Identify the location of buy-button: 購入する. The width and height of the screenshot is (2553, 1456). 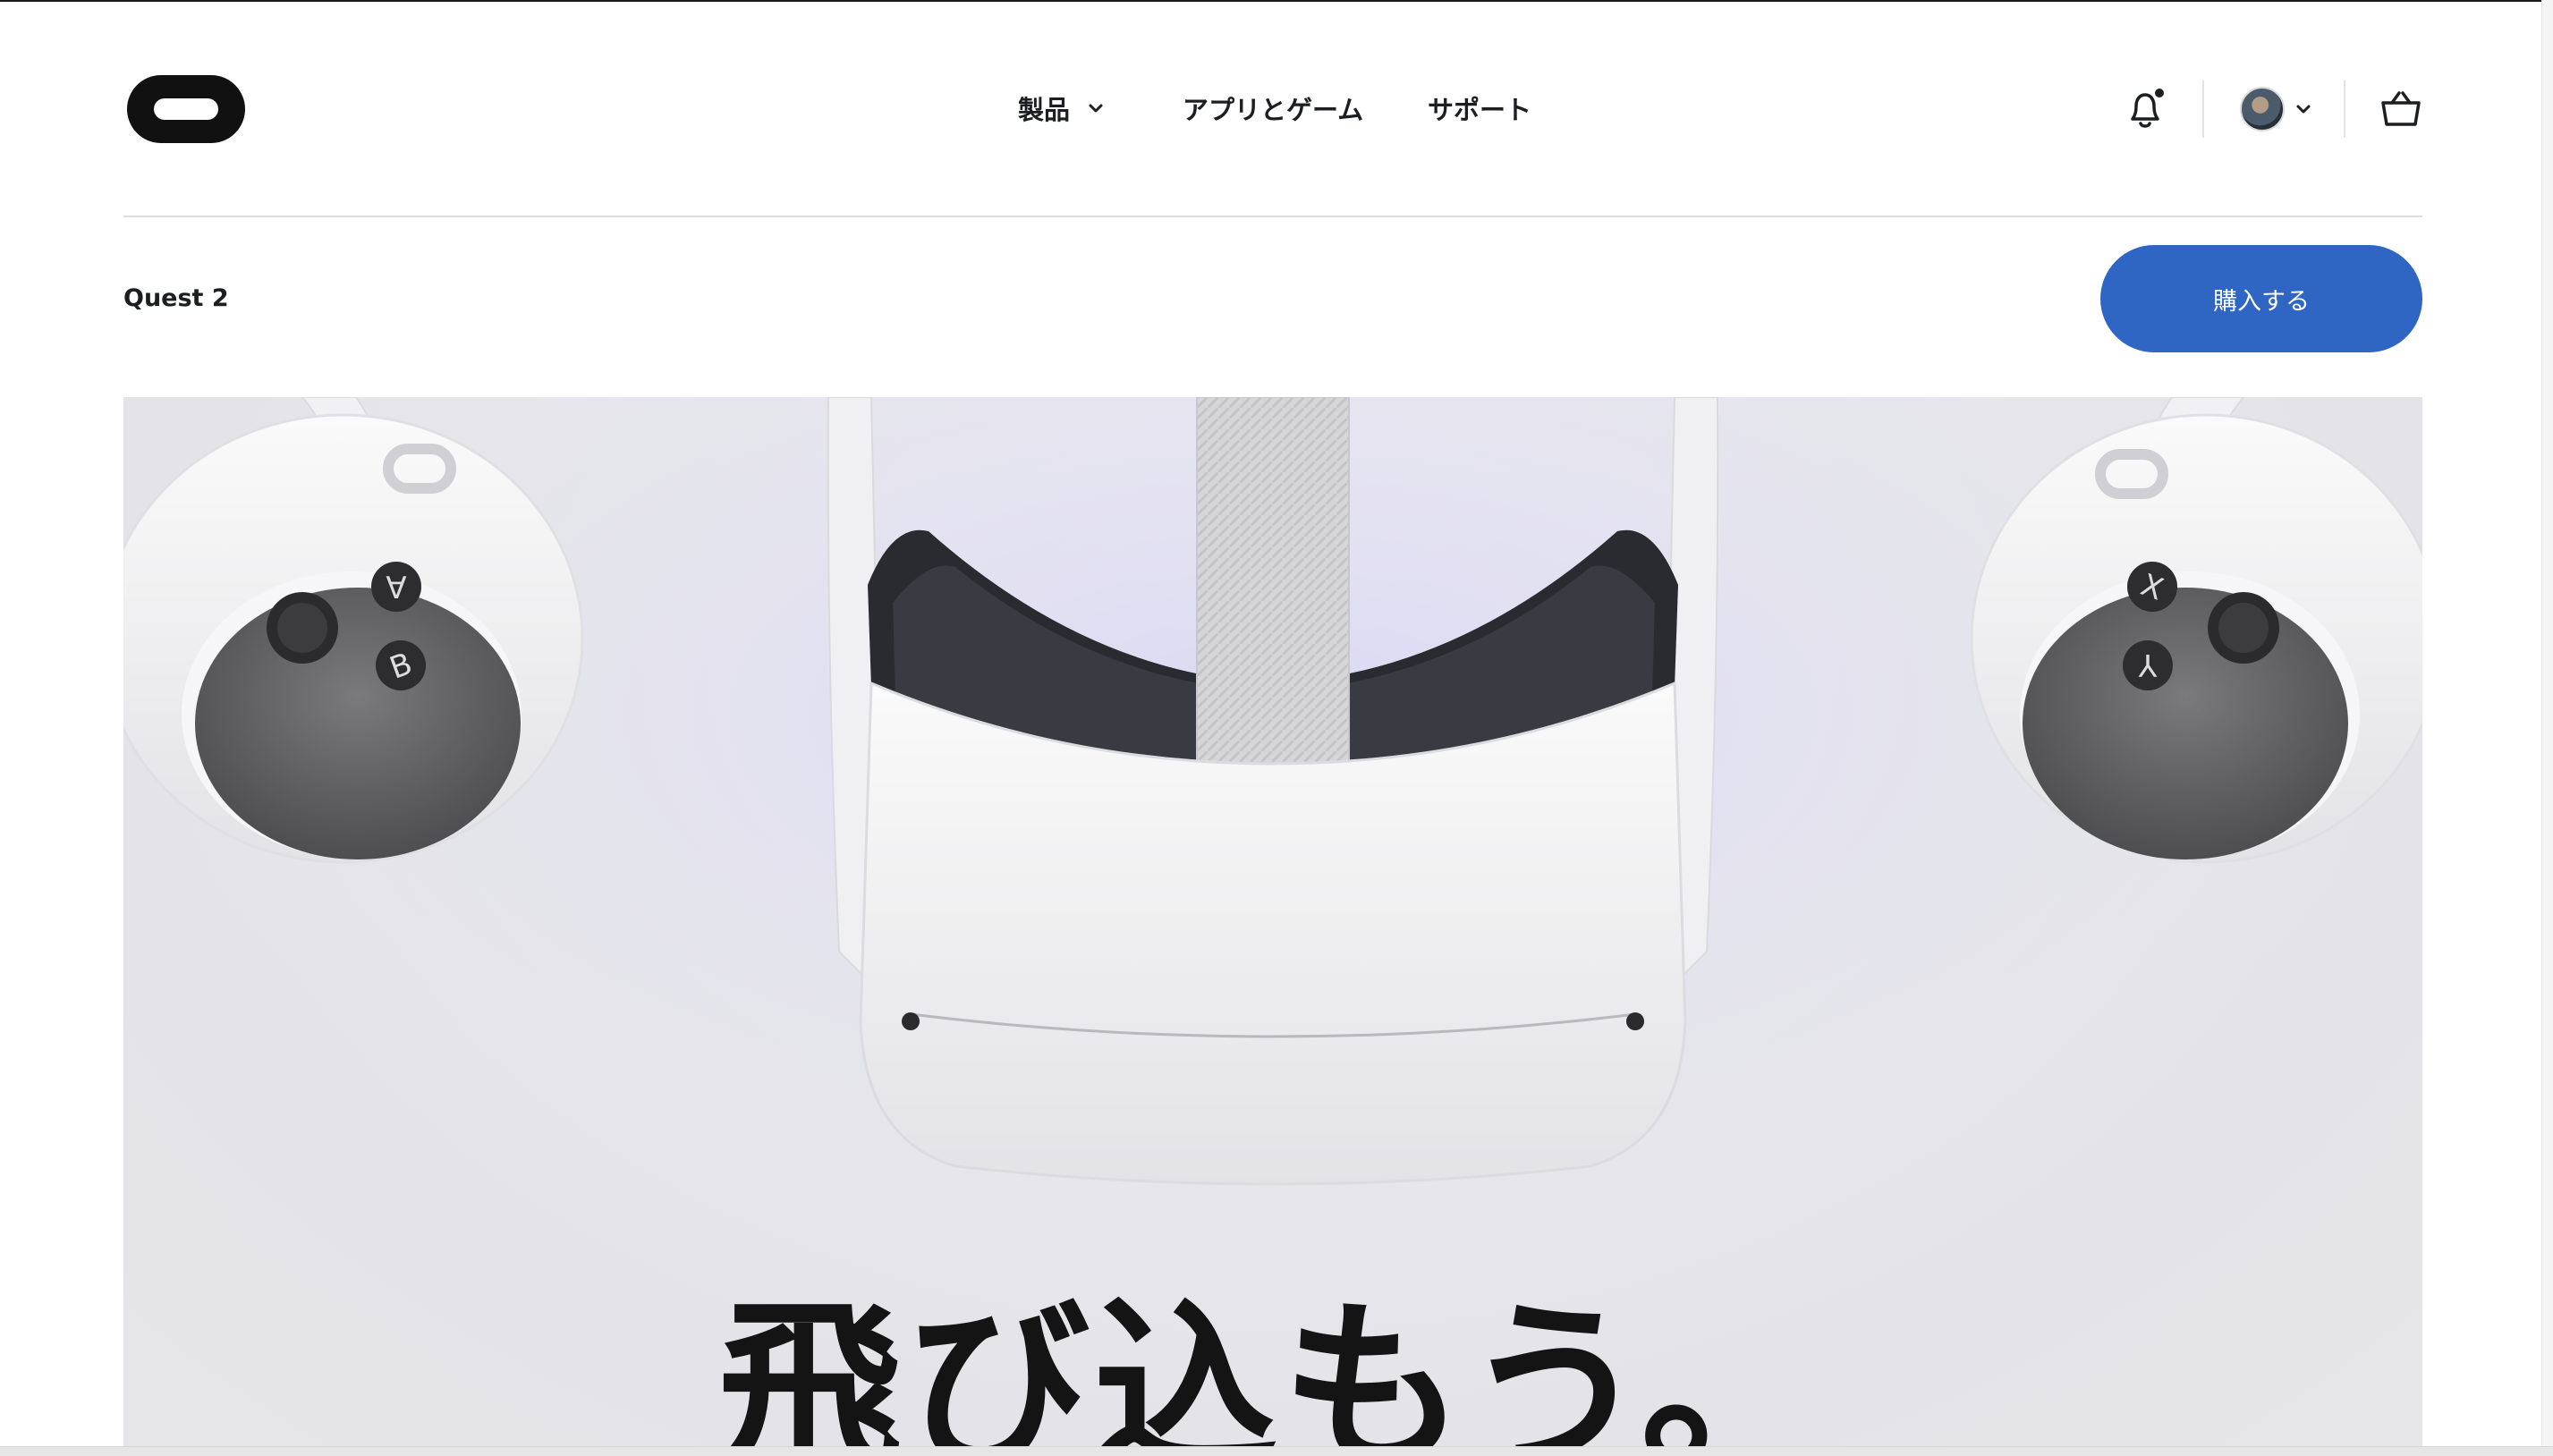
(2261, 298).